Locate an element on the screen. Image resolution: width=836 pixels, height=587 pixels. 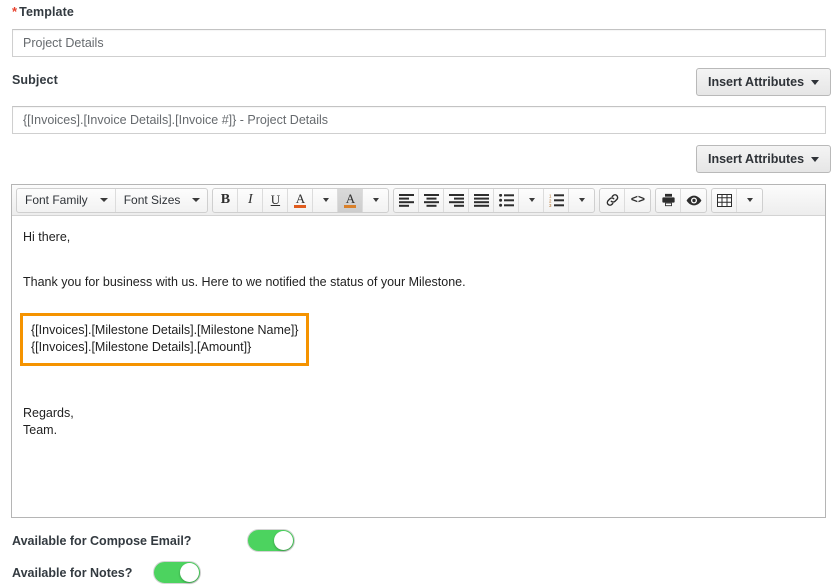
notes-label: Available for Notes? is located at coordinates (72, 572).